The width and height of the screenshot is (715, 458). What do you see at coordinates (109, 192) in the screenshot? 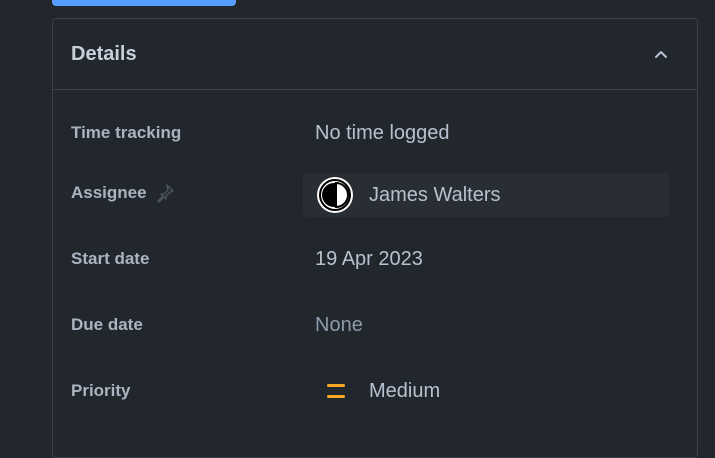
I see `assignee-label: Assignee` at bounding box center [109, 192].